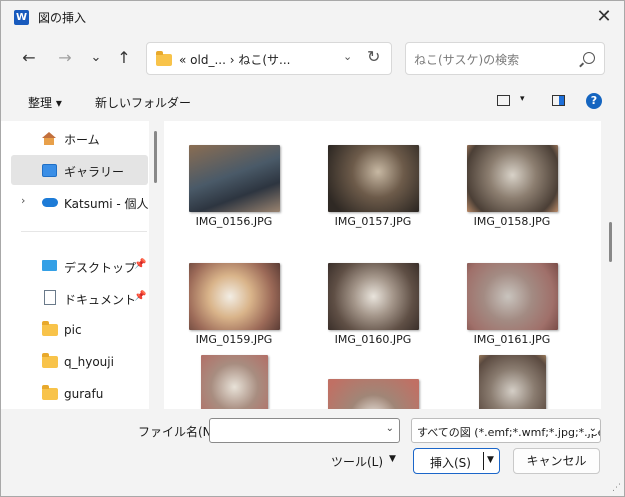  What do you see at coordinates (49, 265) in the screenshot?
I see `desktop-icon` at bounding box center [49, 265].